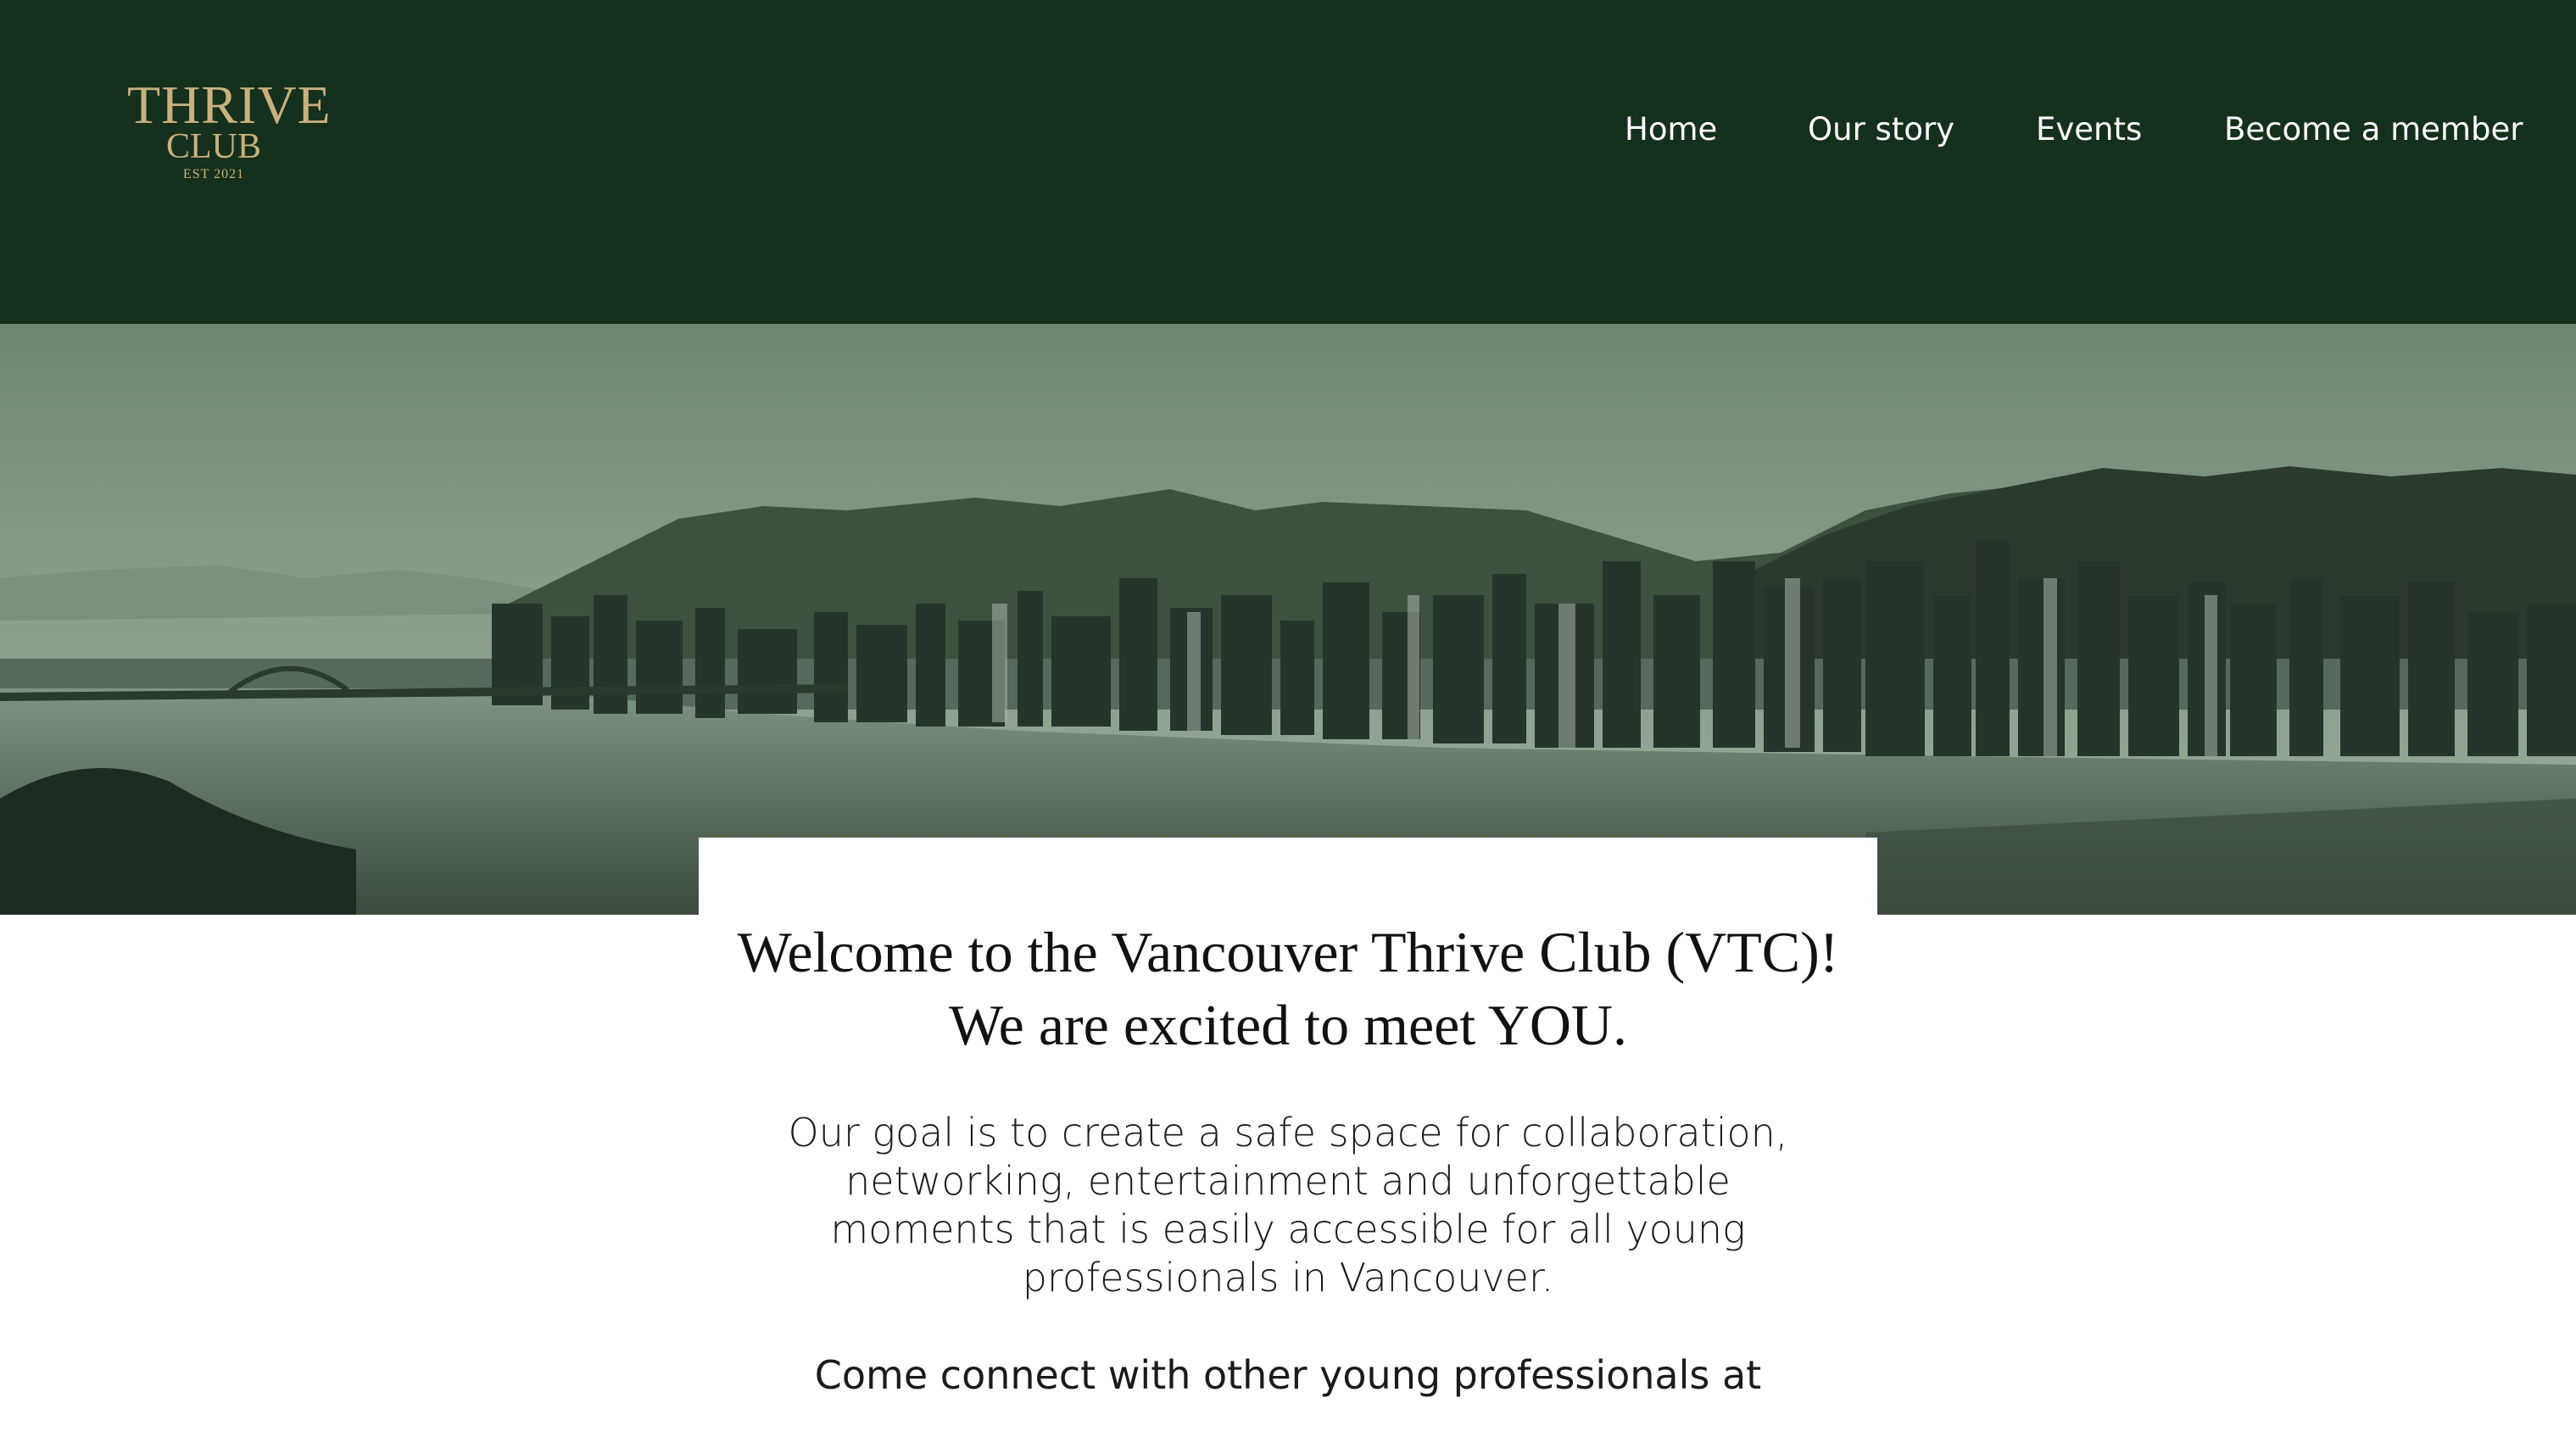 Image resolution: width=2576 pixels, height=1431 pixels. Describe the element at coordinates (2373, 130) in the screenshot. I see `nav-become-a-member: Become a member` at that location.